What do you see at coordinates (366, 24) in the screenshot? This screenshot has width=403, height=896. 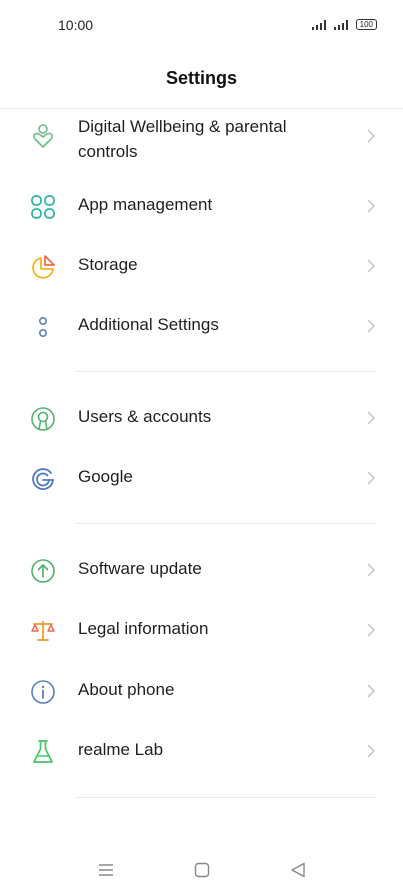 I see `battery-icon: 100` at bounding box center [366, 24].